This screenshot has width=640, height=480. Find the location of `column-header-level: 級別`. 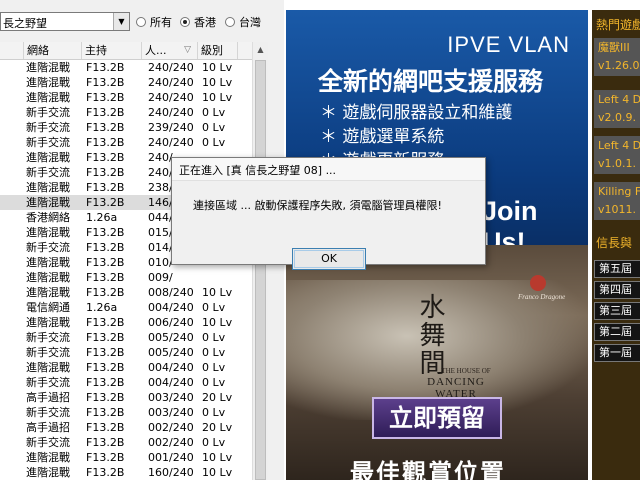

column-header-level: 級別 is located at coordinates (218, 50).